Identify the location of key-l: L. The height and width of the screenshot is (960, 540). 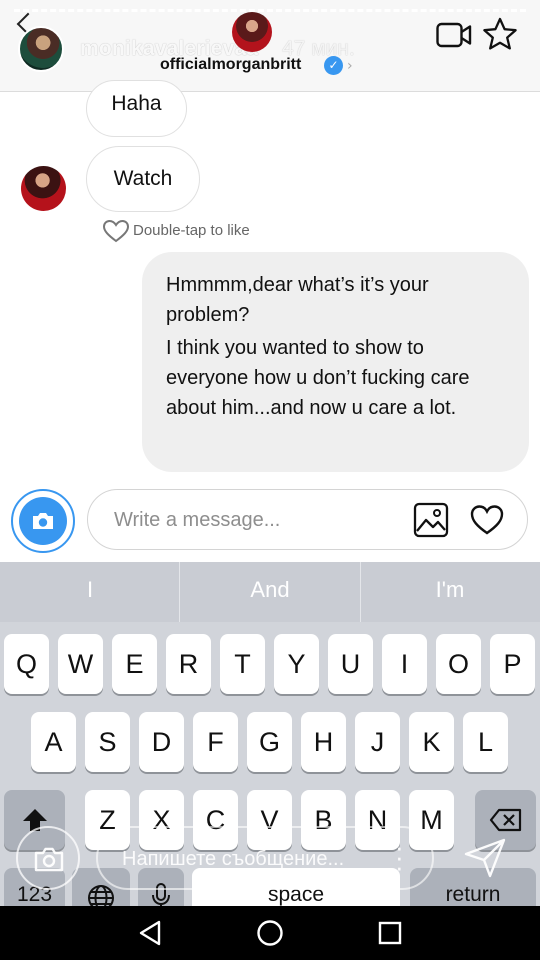
(485, 742).